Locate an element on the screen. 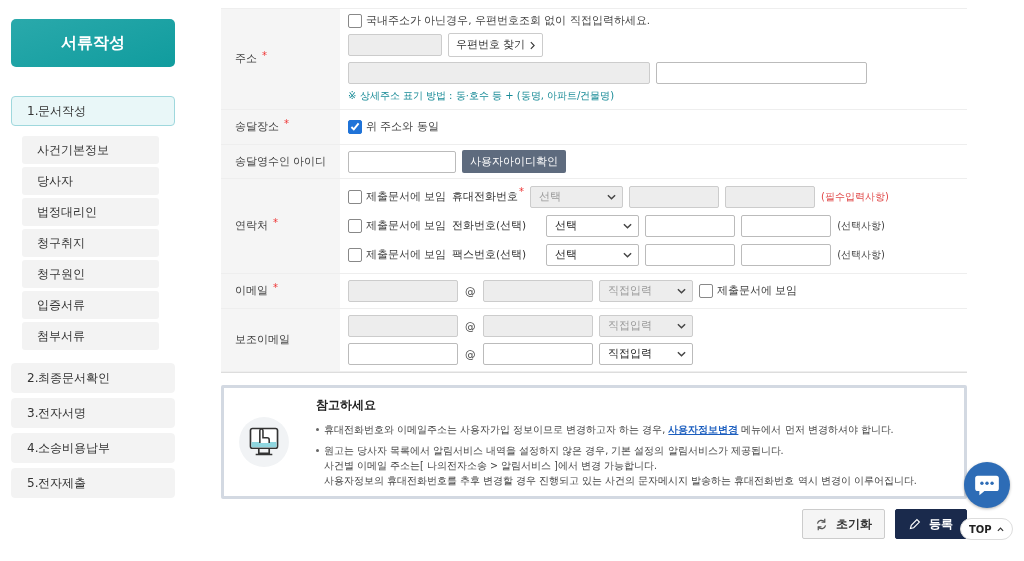  field-label: 송달영수인 아이디 is located at coordinates (281, 161).